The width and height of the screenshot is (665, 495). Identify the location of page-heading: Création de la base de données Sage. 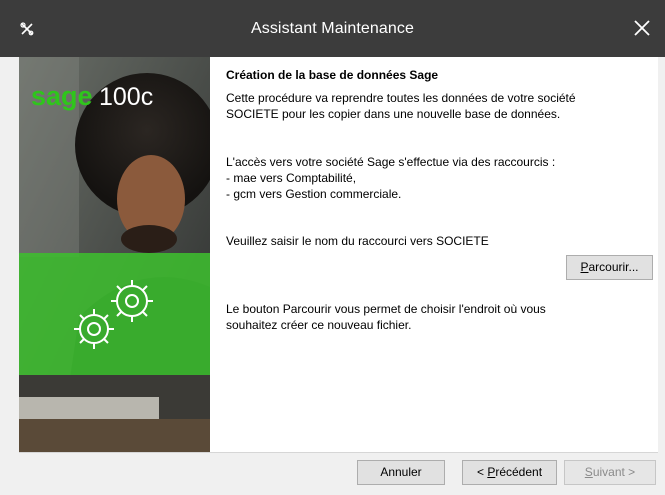
(332, 75).